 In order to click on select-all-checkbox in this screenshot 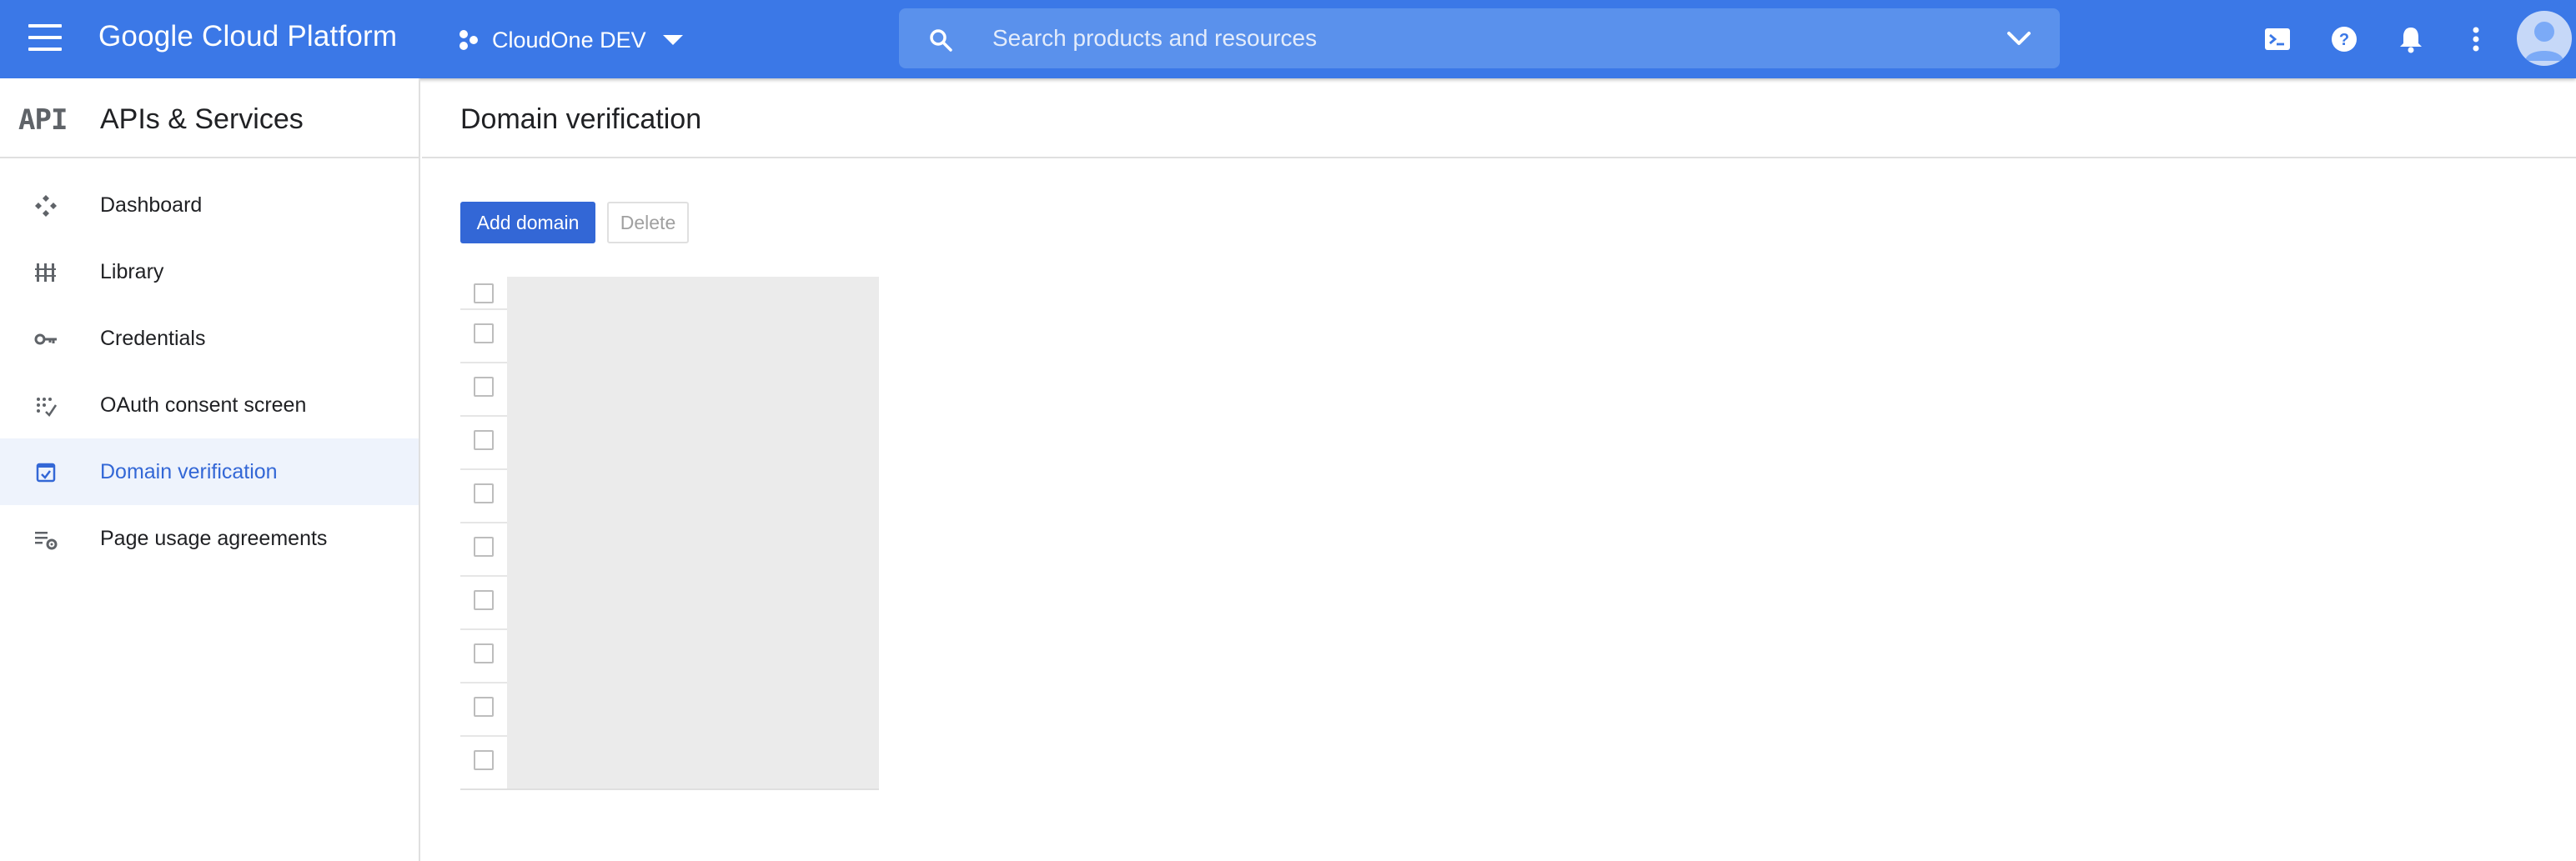, I will do `click(484, 293)`.